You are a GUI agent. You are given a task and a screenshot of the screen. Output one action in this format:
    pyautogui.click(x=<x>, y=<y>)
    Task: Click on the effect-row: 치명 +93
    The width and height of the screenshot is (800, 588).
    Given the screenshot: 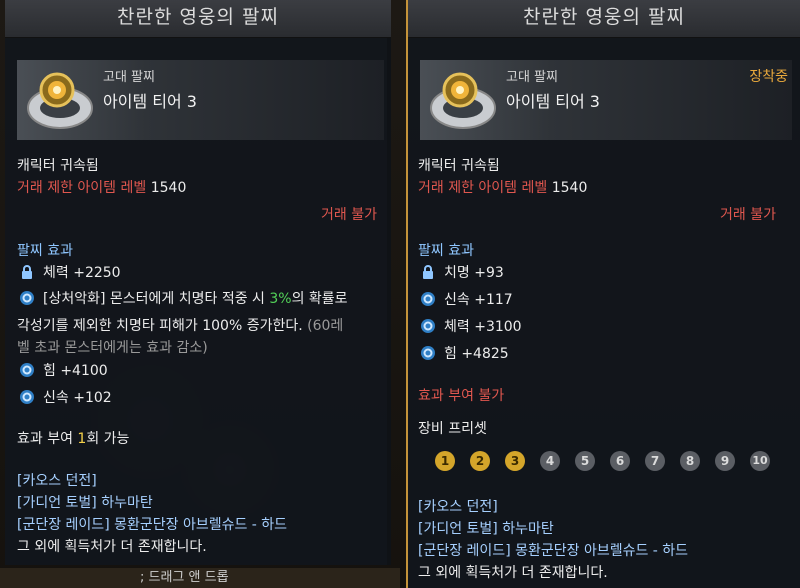 What is the action you would take?
    pyautogui.click(x=462, y=273)
    